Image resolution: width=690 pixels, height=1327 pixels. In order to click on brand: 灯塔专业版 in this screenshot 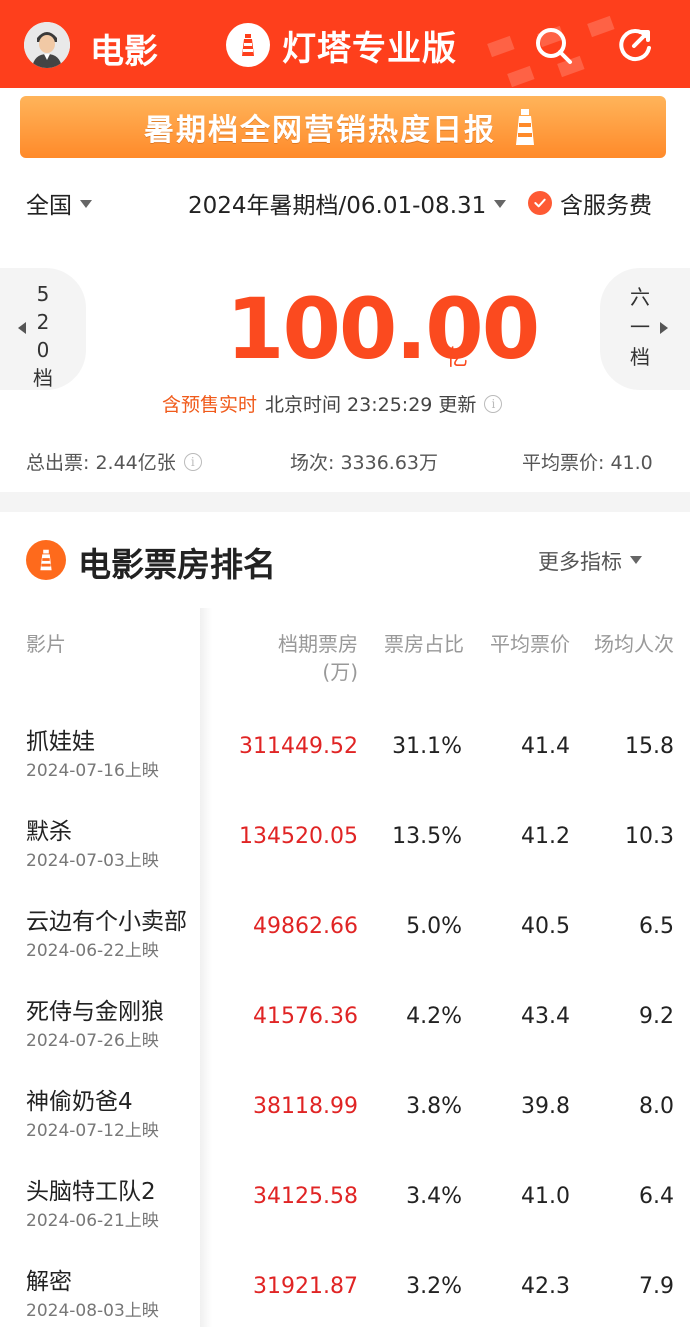, I will do `click(341, 45)`.